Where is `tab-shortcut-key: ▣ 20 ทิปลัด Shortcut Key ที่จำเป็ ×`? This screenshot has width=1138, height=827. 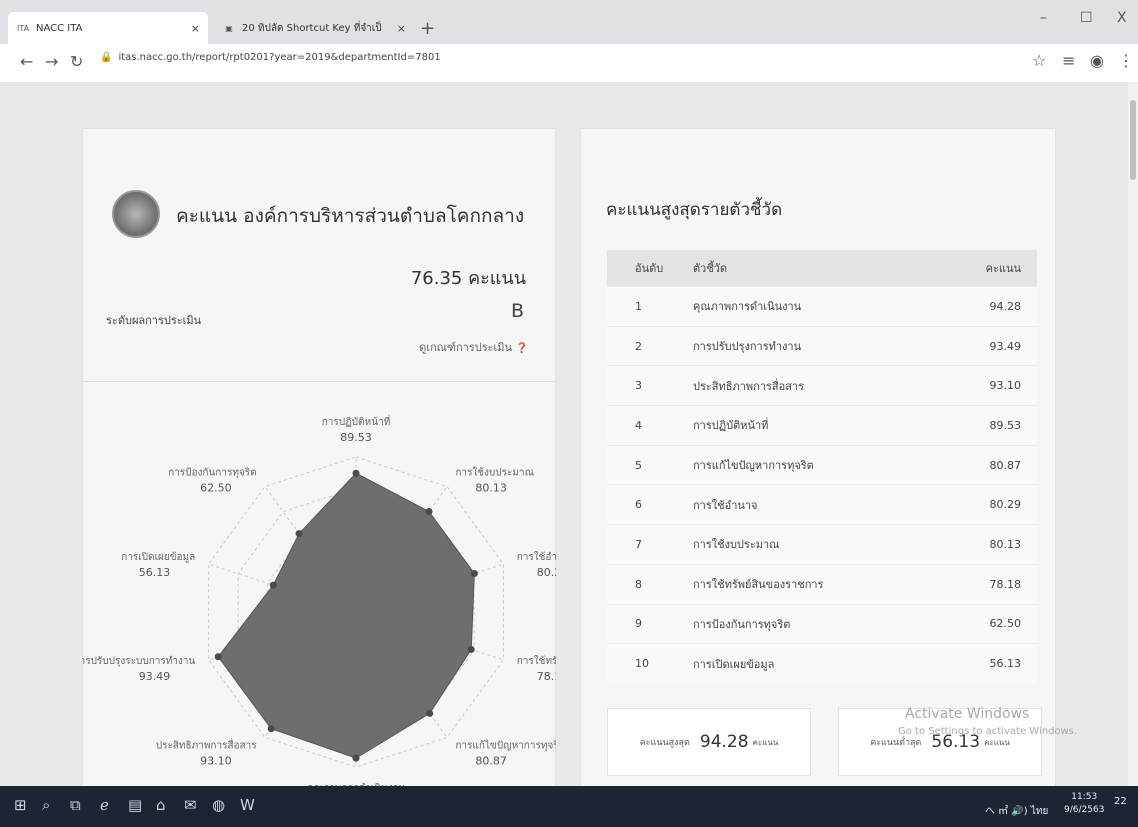 tab-shortcut-key: ▣ 20 ทิปลัด Shortcut Key ที่จำเป็ × is located at coordinates (314, 28).